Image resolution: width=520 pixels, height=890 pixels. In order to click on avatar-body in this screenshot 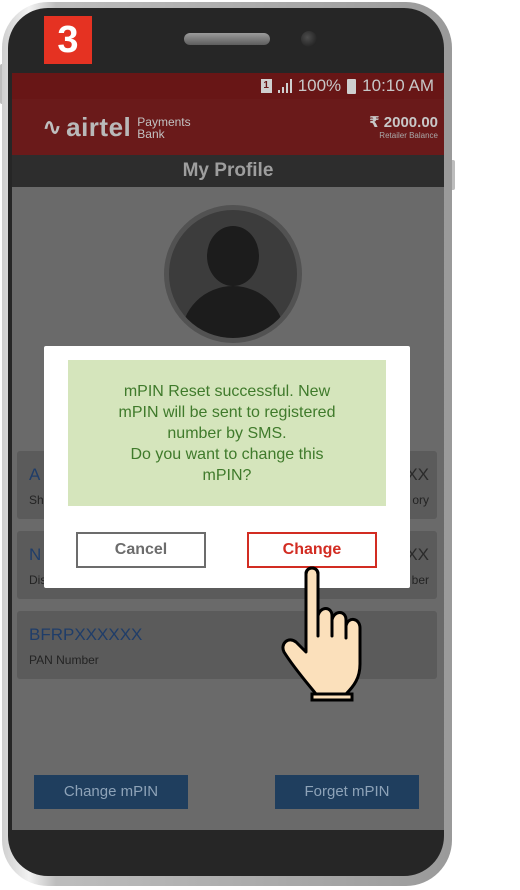, I will do `click(233, 312)`.